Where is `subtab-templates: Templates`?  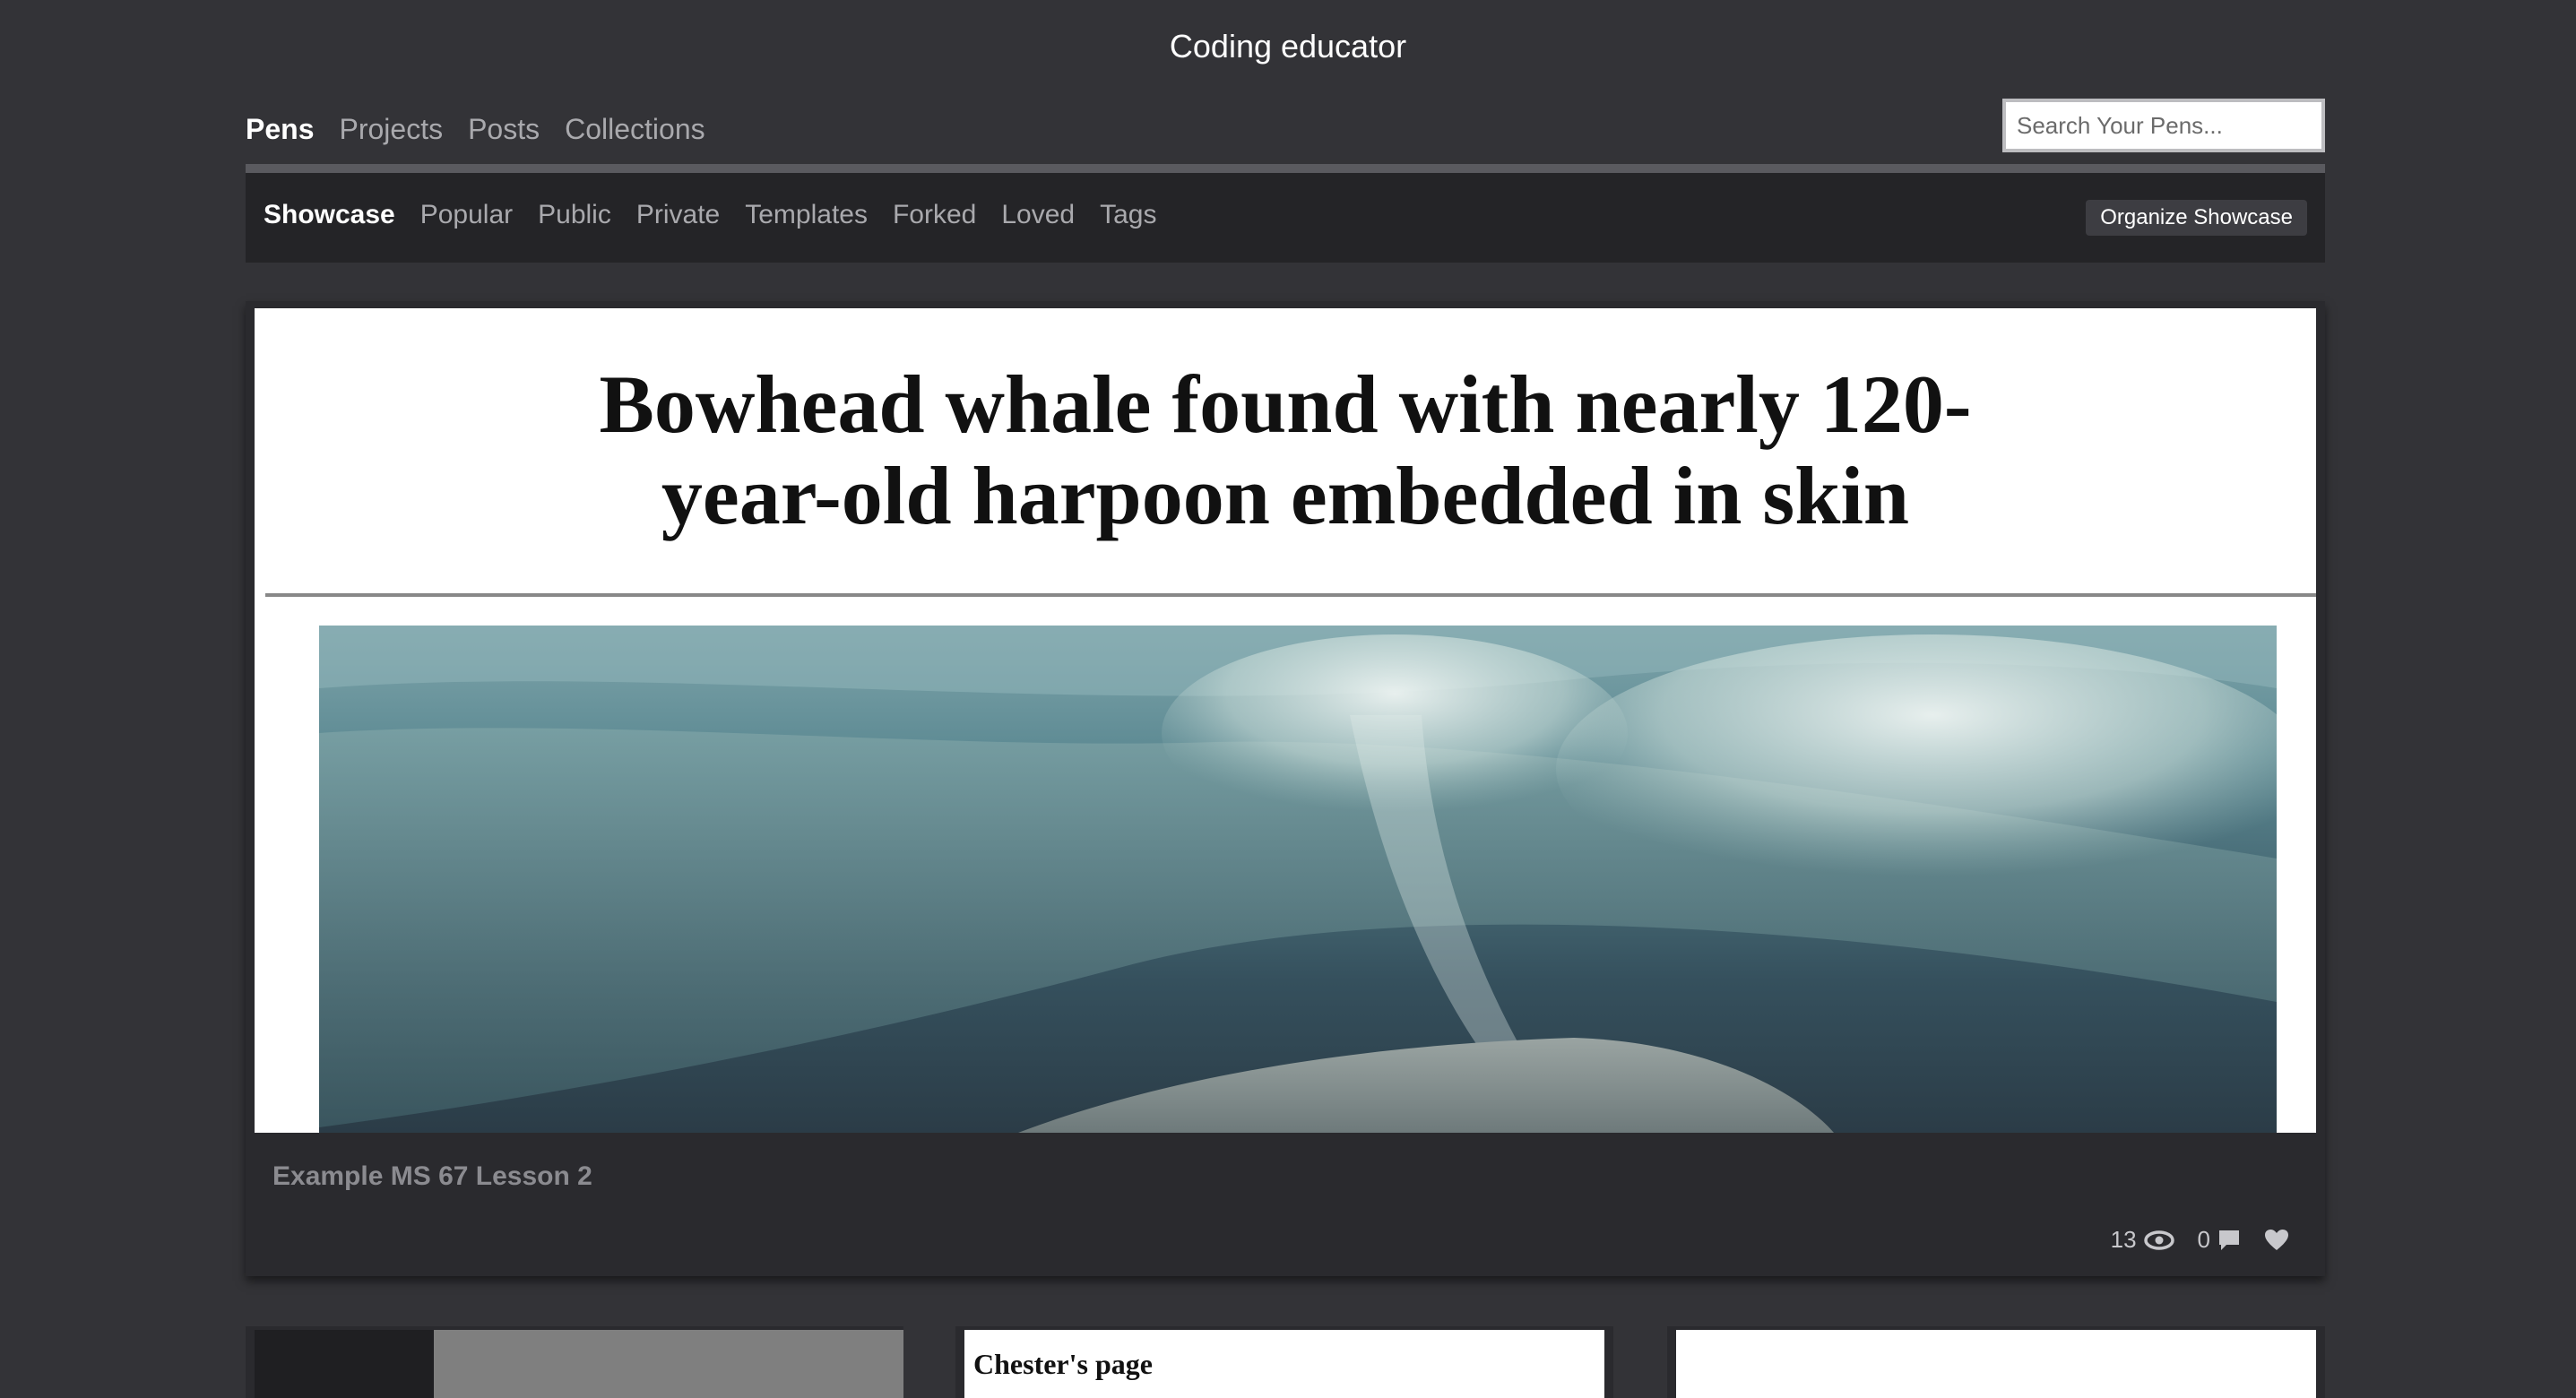 subtab-templates: Templates is located at coordinates (806, 215).